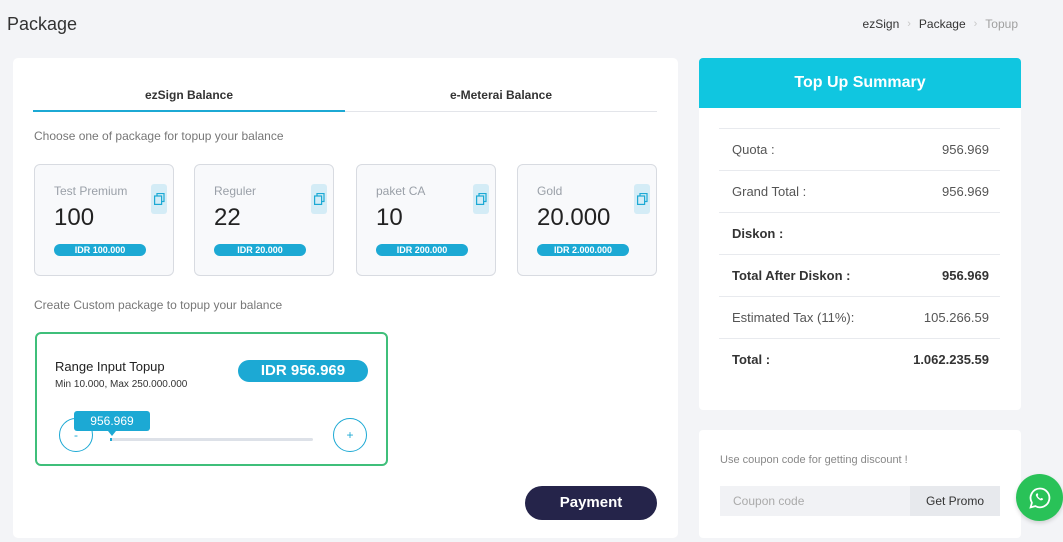 This screenshot has height=542, width=1063. I want to click on package-name: Gold, so click(550, 191).